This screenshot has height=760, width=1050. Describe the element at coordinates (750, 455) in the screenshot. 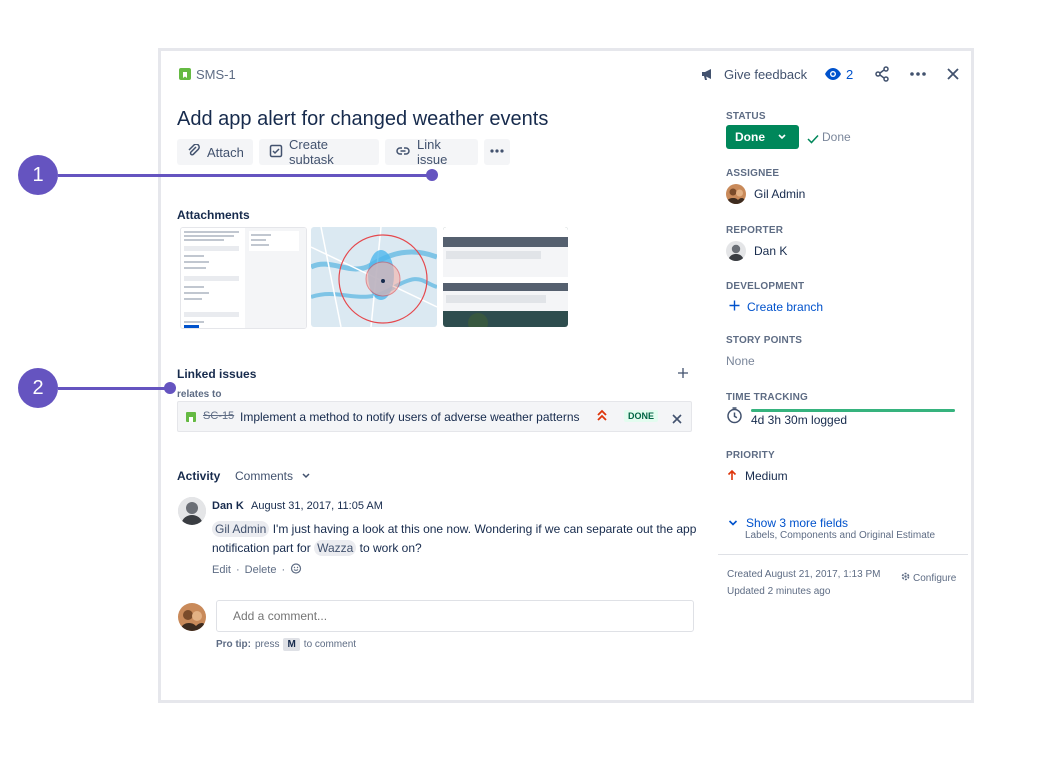

I see `priority-label: PRIORITY` at that location.